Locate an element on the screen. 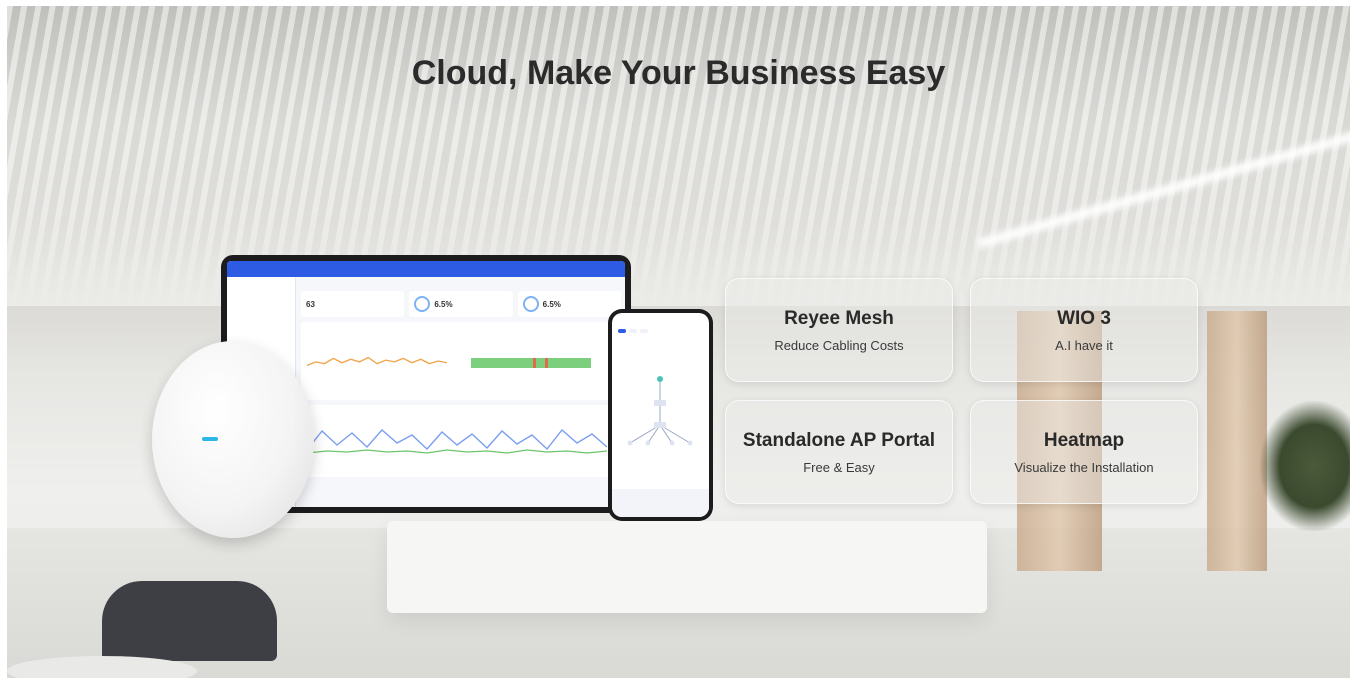 This screenshot has width=1357, height=690. plant is located at coordinates (1305, 466).